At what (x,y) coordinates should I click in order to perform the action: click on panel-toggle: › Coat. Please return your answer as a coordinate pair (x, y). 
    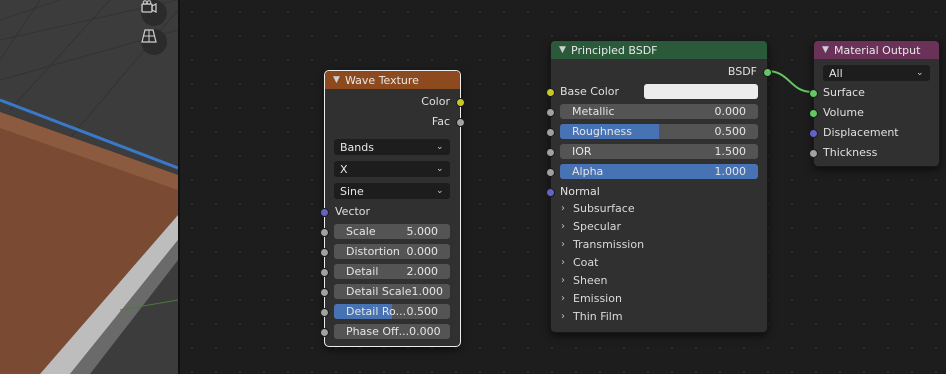
    Looking at the image, I should click on (579, 262).